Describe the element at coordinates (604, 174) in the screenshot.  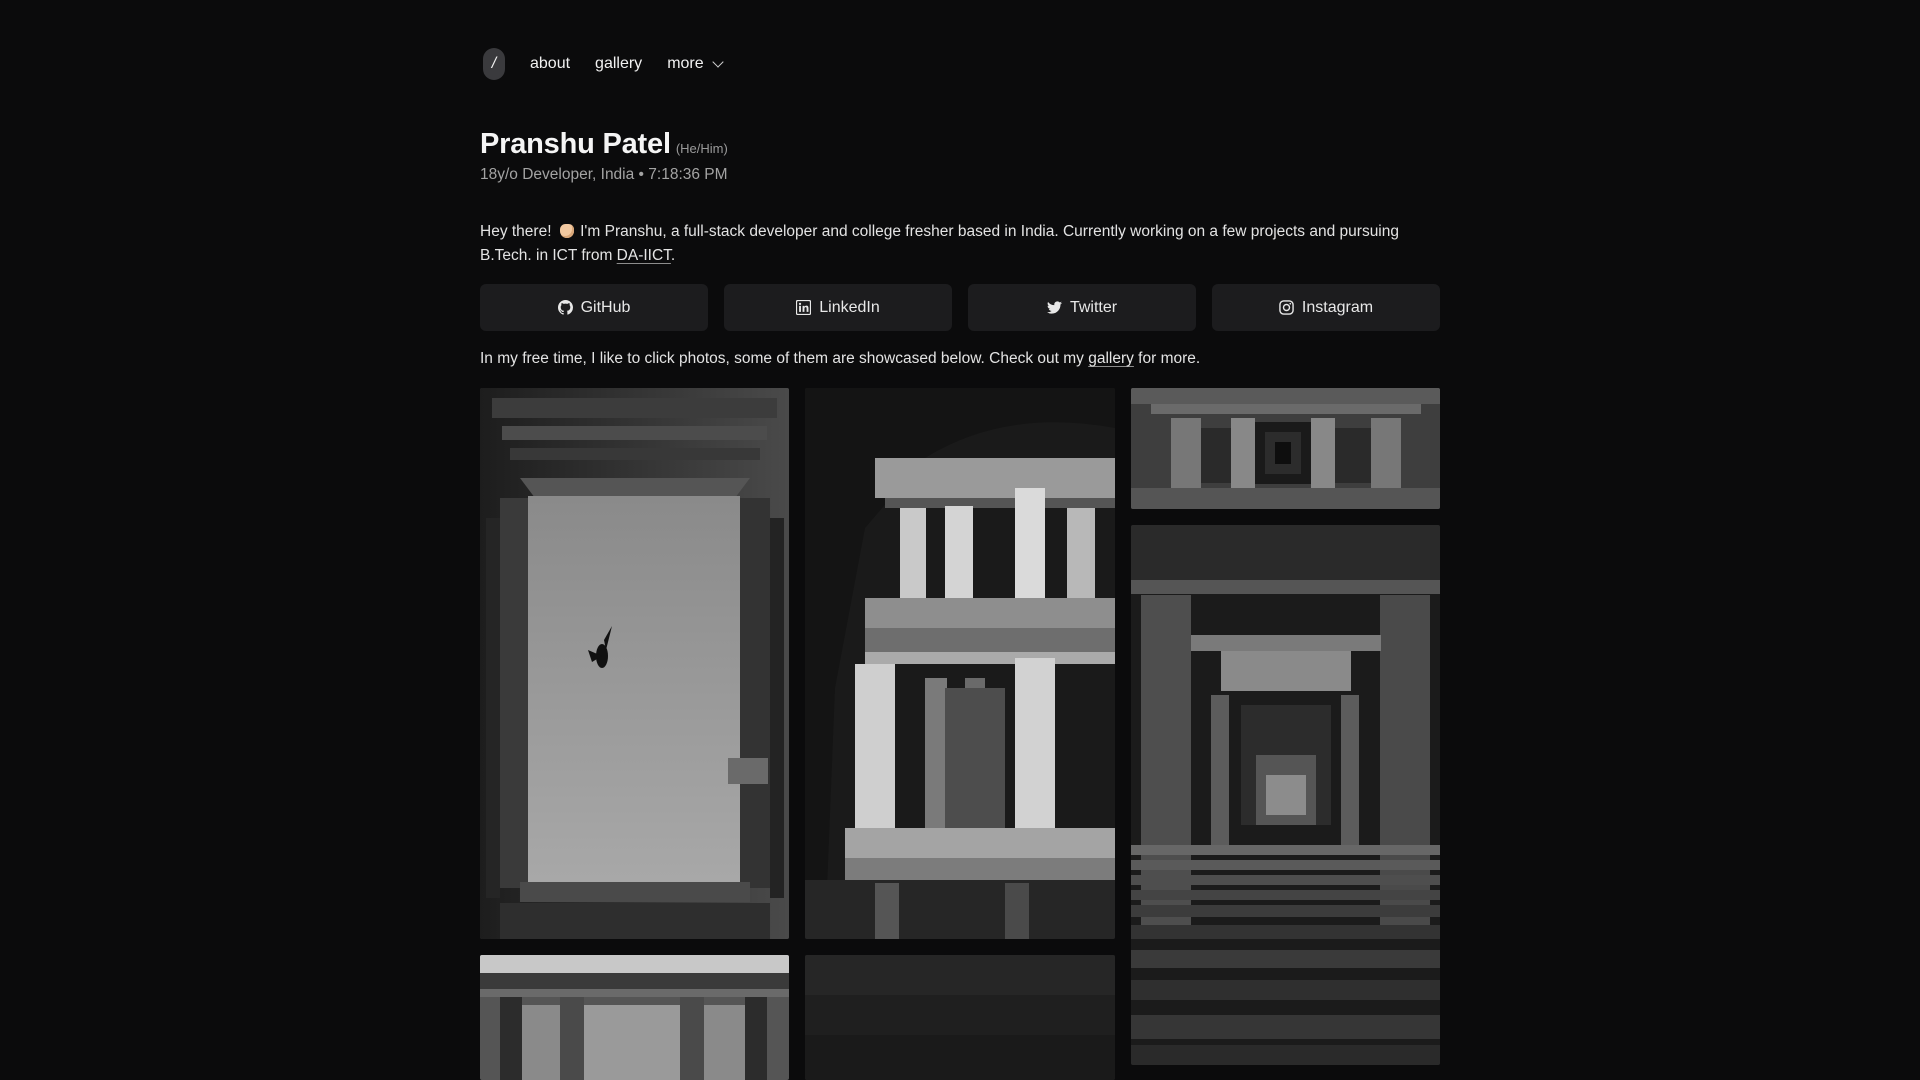
I see `profile-subtitle: 18y/o Developer, India • 7:18:36 PM` at that location.